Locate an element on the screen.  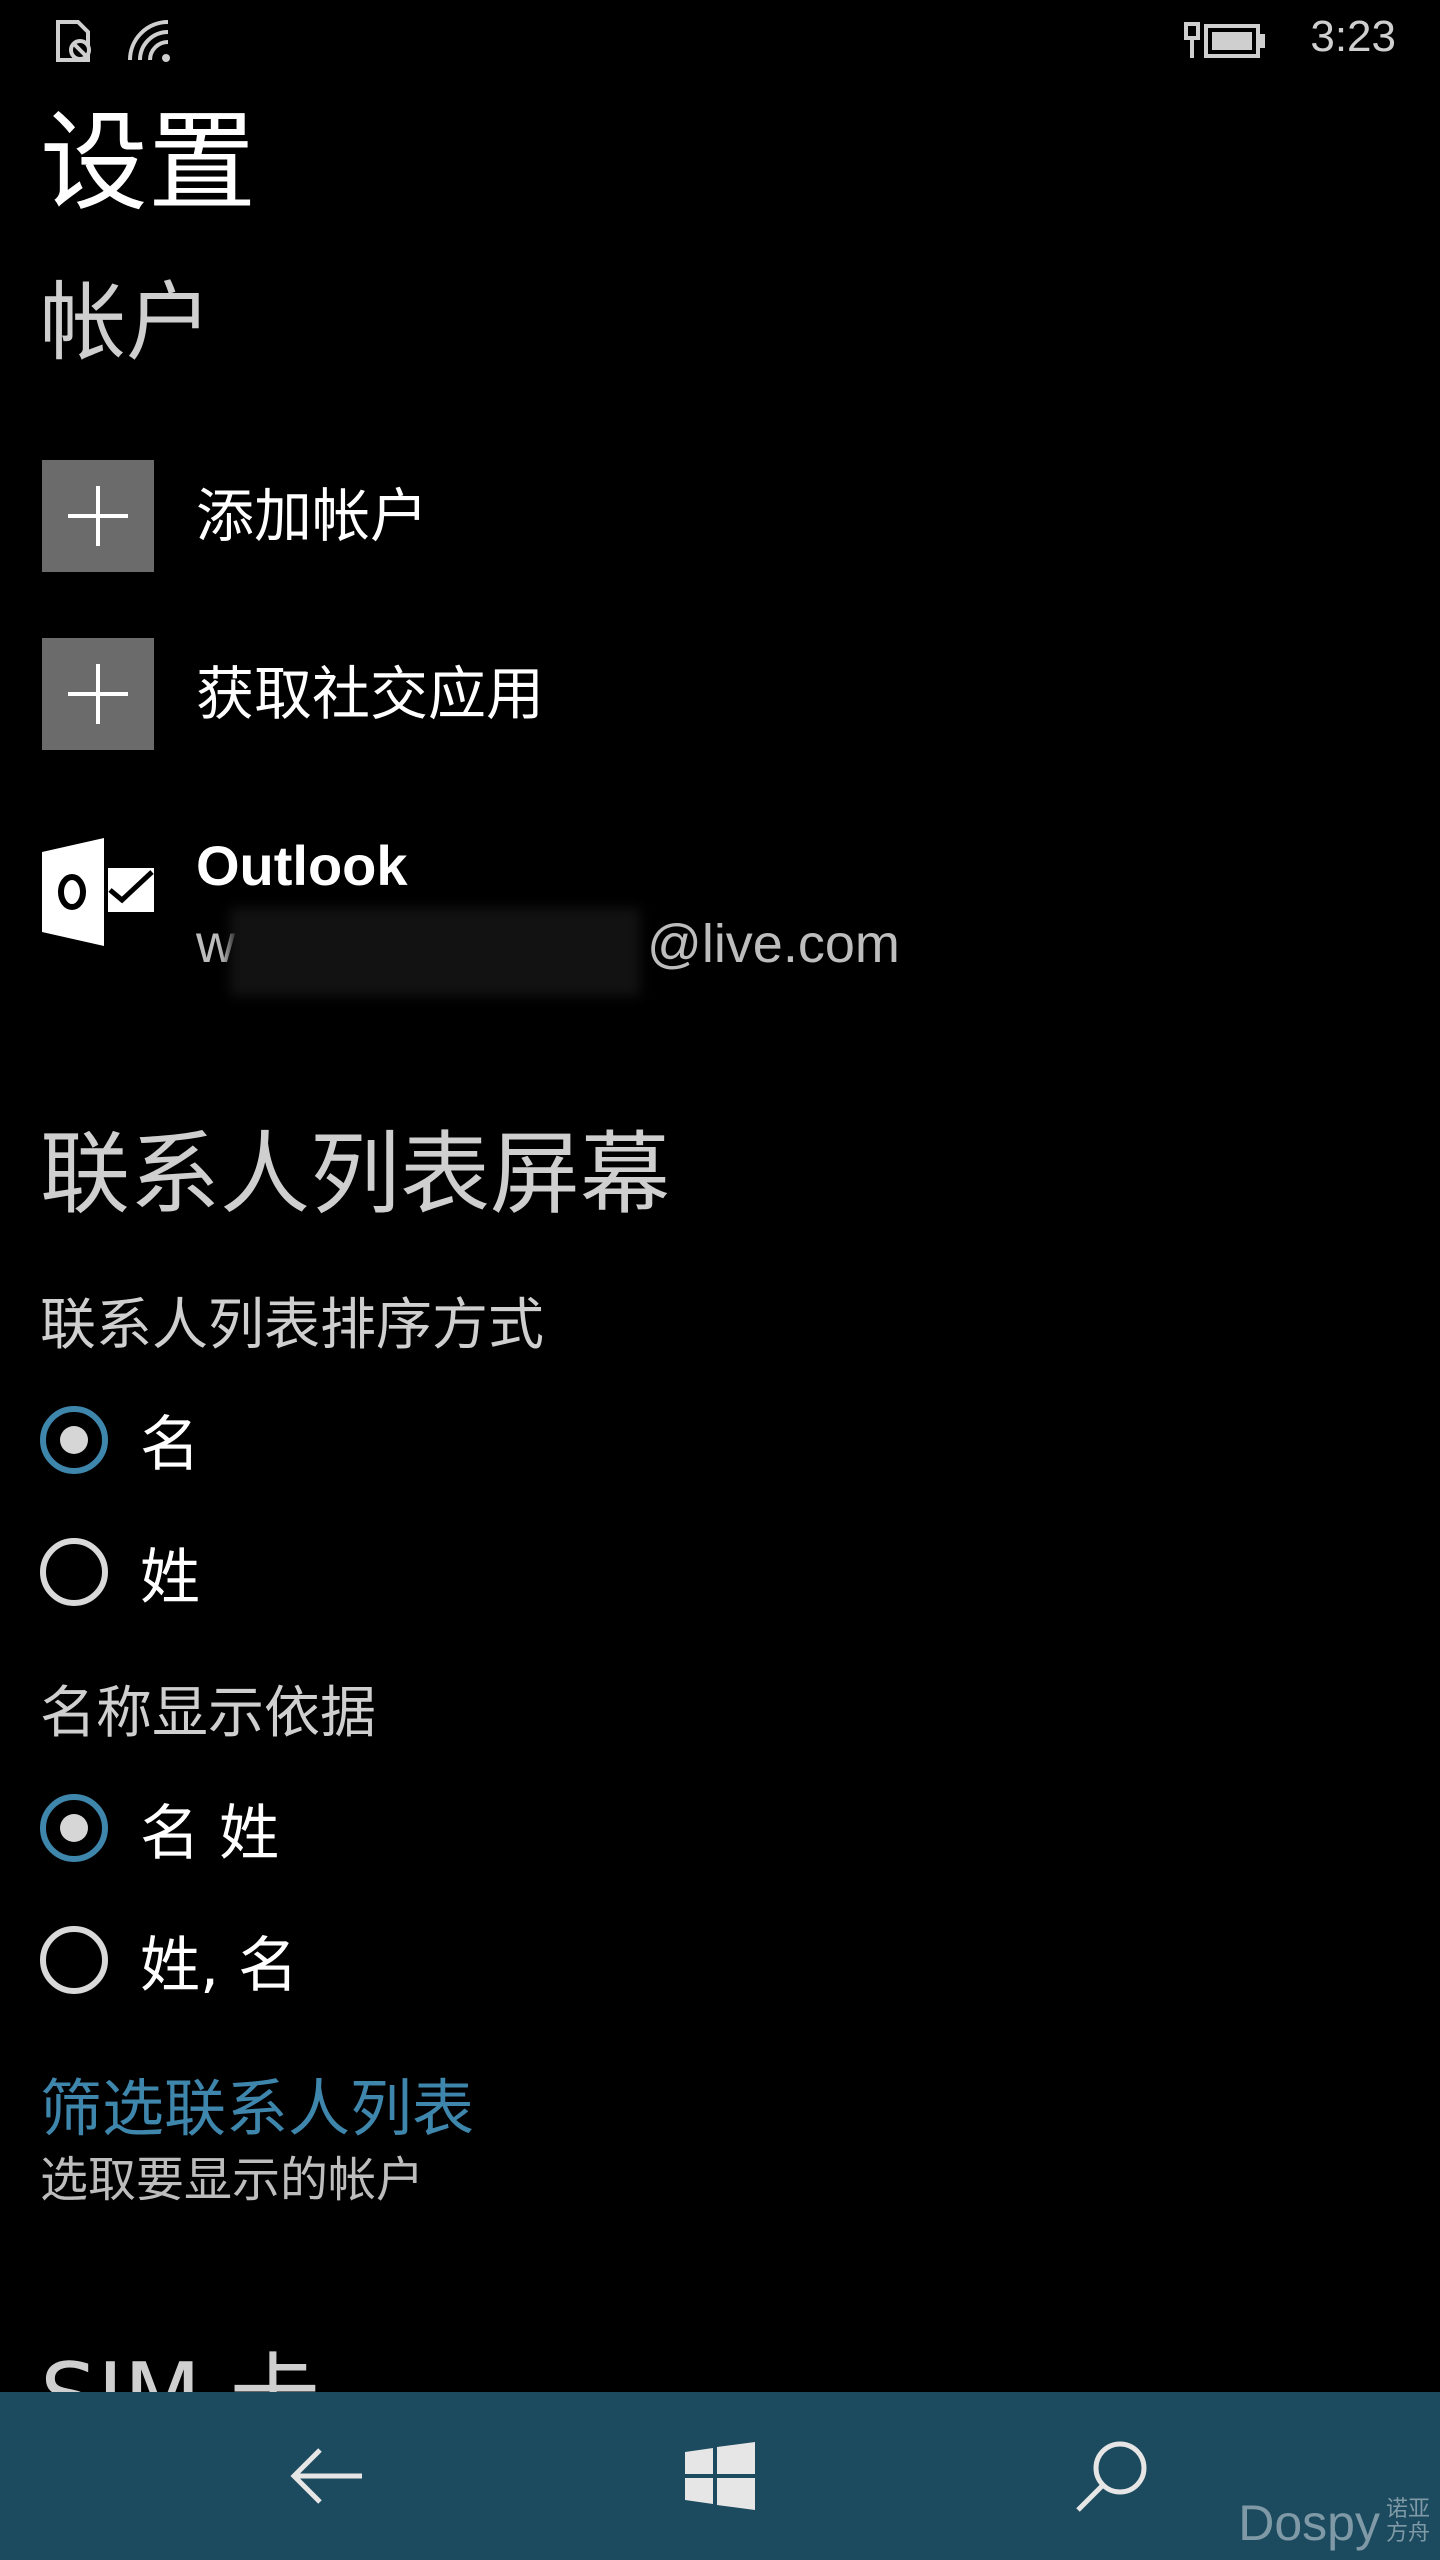
back-button is located at coordinates (328, 2476).